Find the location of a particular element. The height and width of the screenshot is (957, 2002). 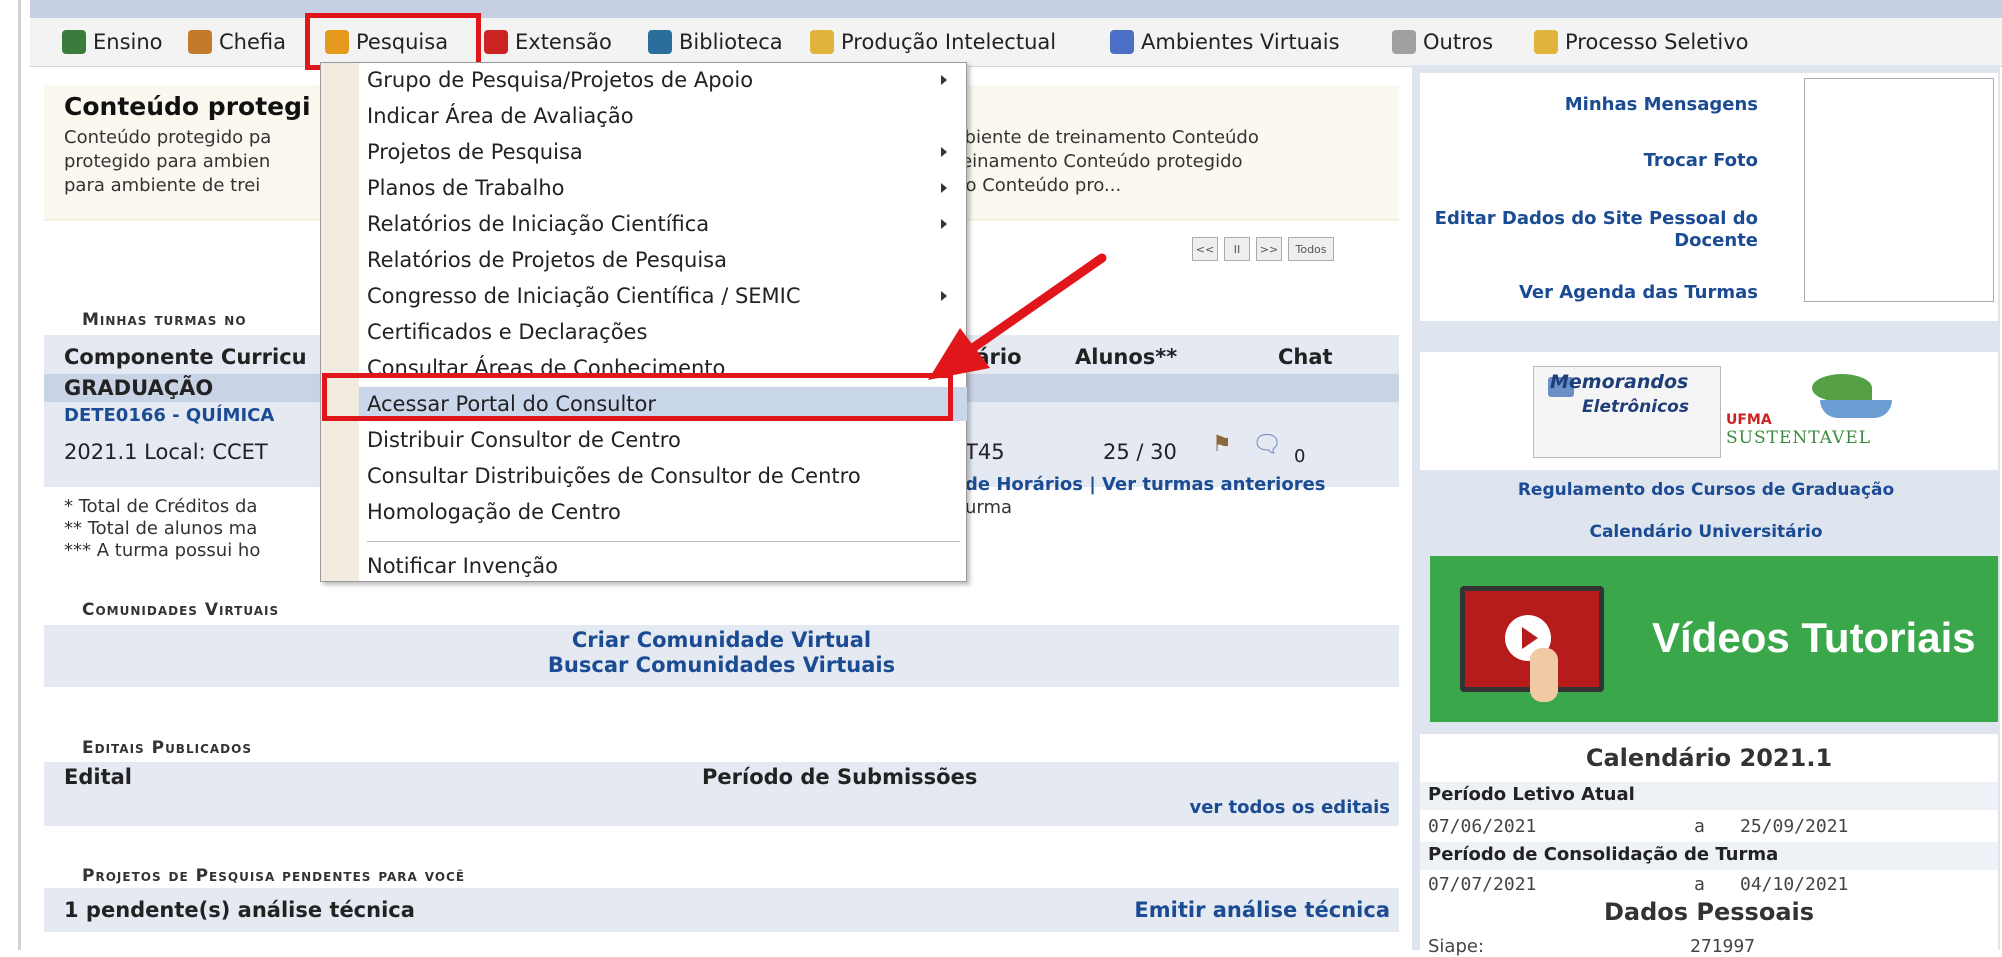

sustentavel-text: SUSTENTAVEL is located at coordinates (1799, 438).